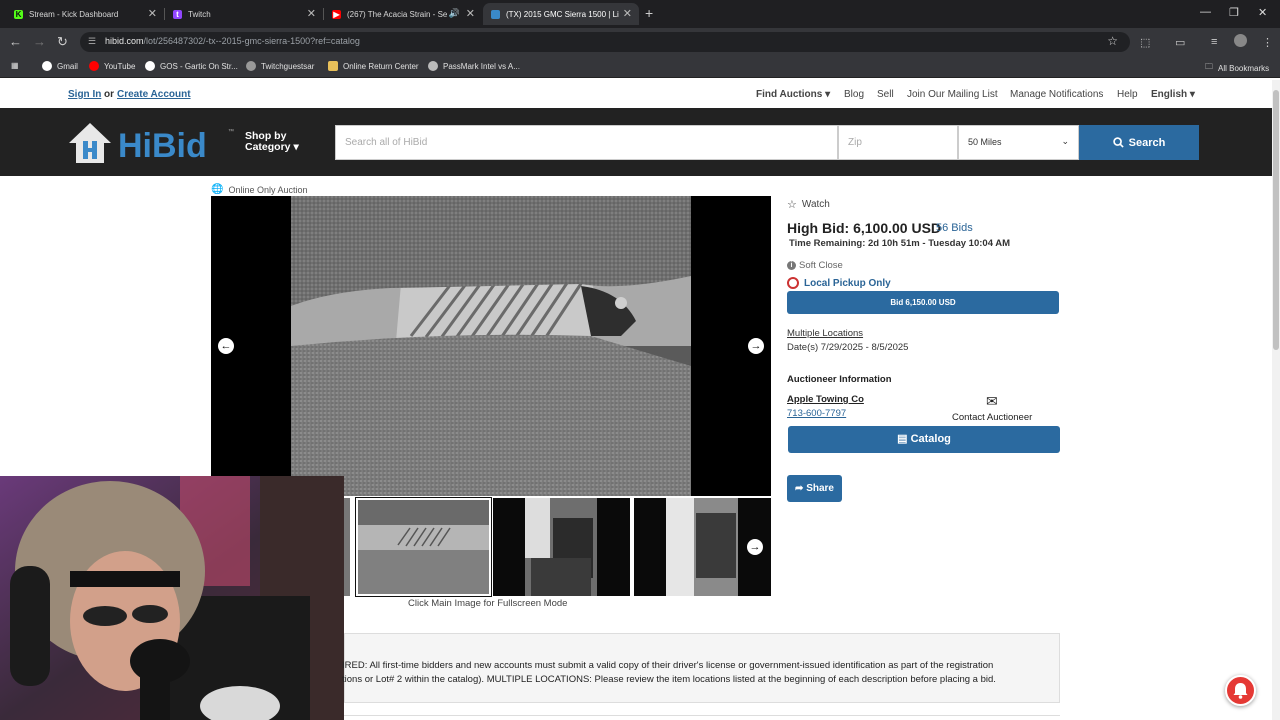  Describe the element at coordinates (808, 204) in the screenshot. I see `watch-button: ☆ Watch` at that location.